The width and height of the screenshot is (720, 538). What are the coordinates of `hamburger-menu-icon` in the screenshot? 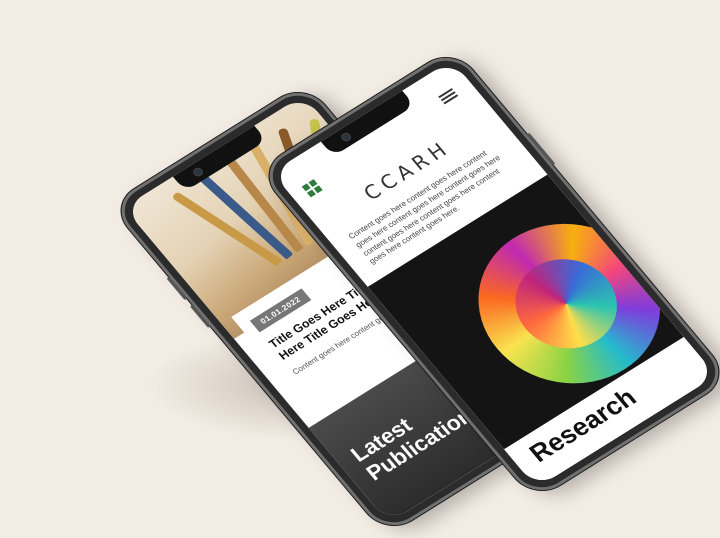 It's located at (448, 96).